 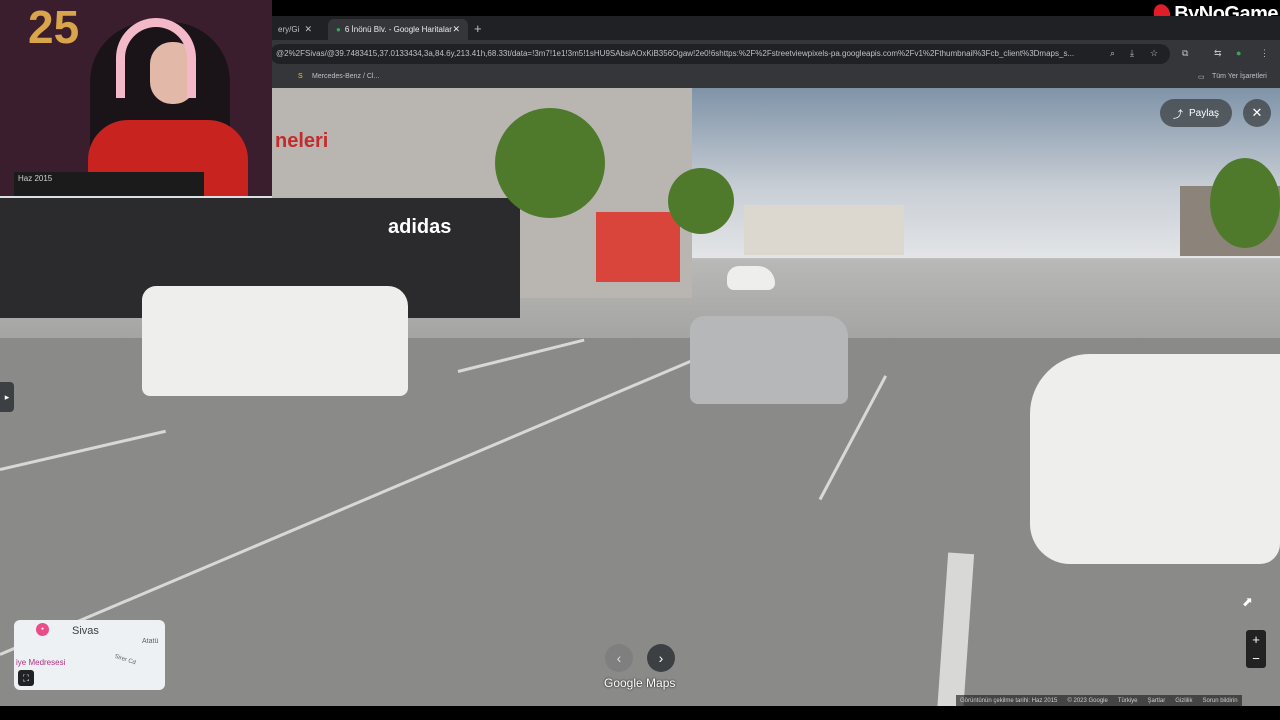 What do you see at coordinates (1256, 649) in the screenshot?
I see `zoom-control: + −` at bounding box center [1256, 649].